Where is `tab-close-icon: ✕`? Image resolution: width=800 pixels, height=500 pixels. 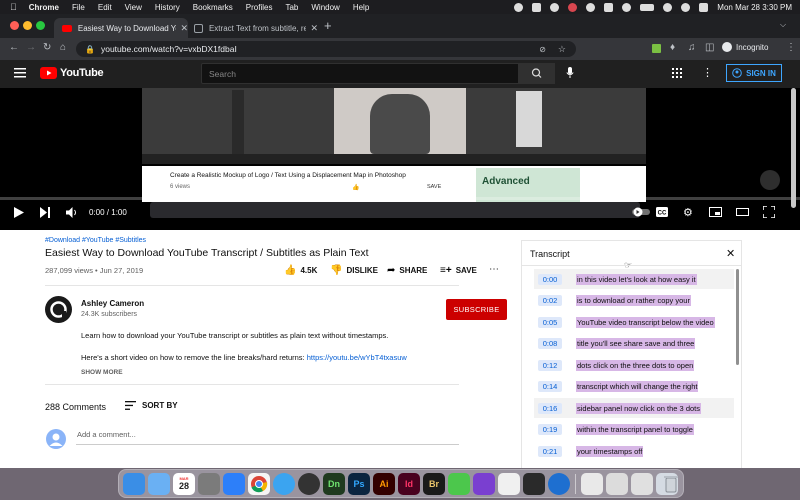 tab-close-icon: ✕ is located at coordinates (184, 28).